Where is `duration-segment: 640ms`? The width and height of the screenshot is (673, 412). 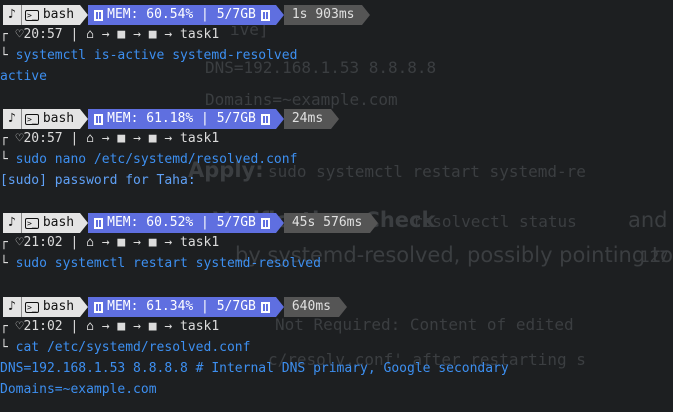 duration-segment: 640ms is located at coordinates (311, 307).